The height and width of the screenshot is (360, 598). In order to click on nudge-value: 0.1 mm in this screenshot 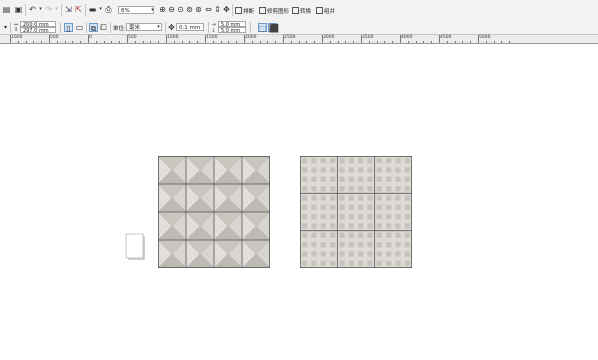, I will do `click(190, 28)`.